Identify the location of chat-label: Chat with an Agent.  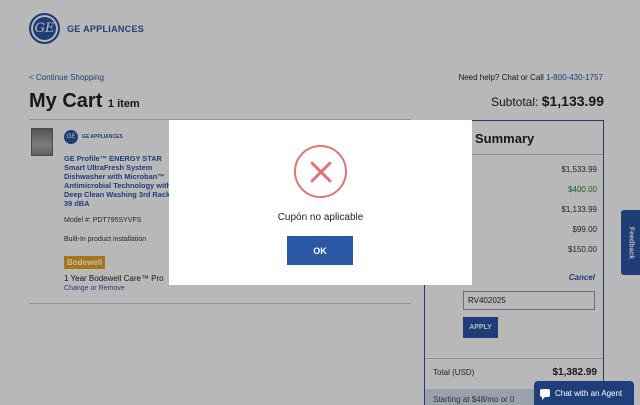
(589, 393).